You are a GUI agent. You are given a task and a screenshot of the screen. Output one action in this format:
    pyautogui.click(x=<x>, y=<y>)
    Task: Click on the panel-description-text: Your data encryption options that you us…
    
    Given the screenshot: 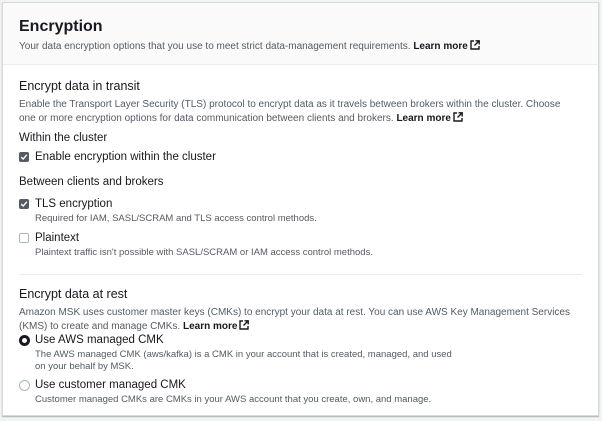 What is the action you would take?
    pyautogui.click(x=215, y=46)
    